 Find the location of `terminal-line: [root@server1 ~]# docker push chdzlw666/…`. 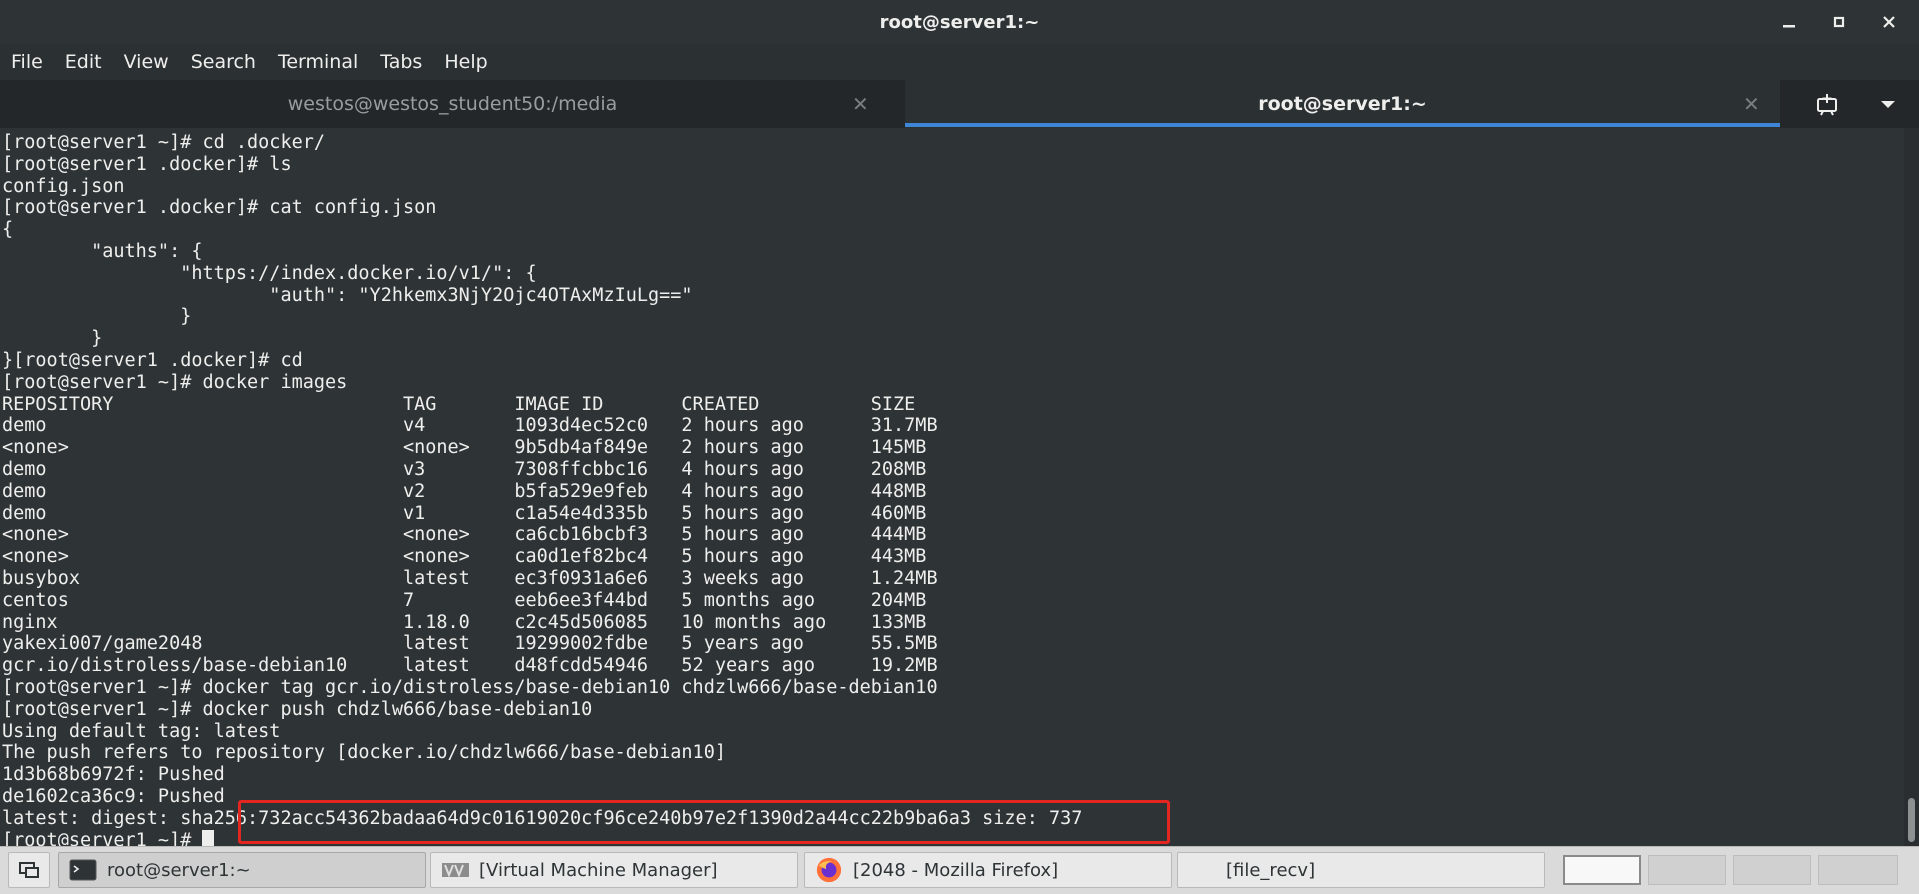

terminal-line: [root@server1 ~]# docker push chdzlw666/… is located at coordinates (297, 709).